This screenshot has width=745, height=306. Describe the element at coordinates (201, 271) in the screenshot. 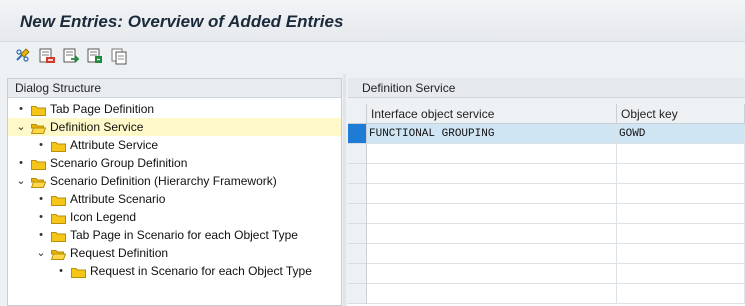

I see `tree-node-label: Request in Scenario for each Object Type` at that location.